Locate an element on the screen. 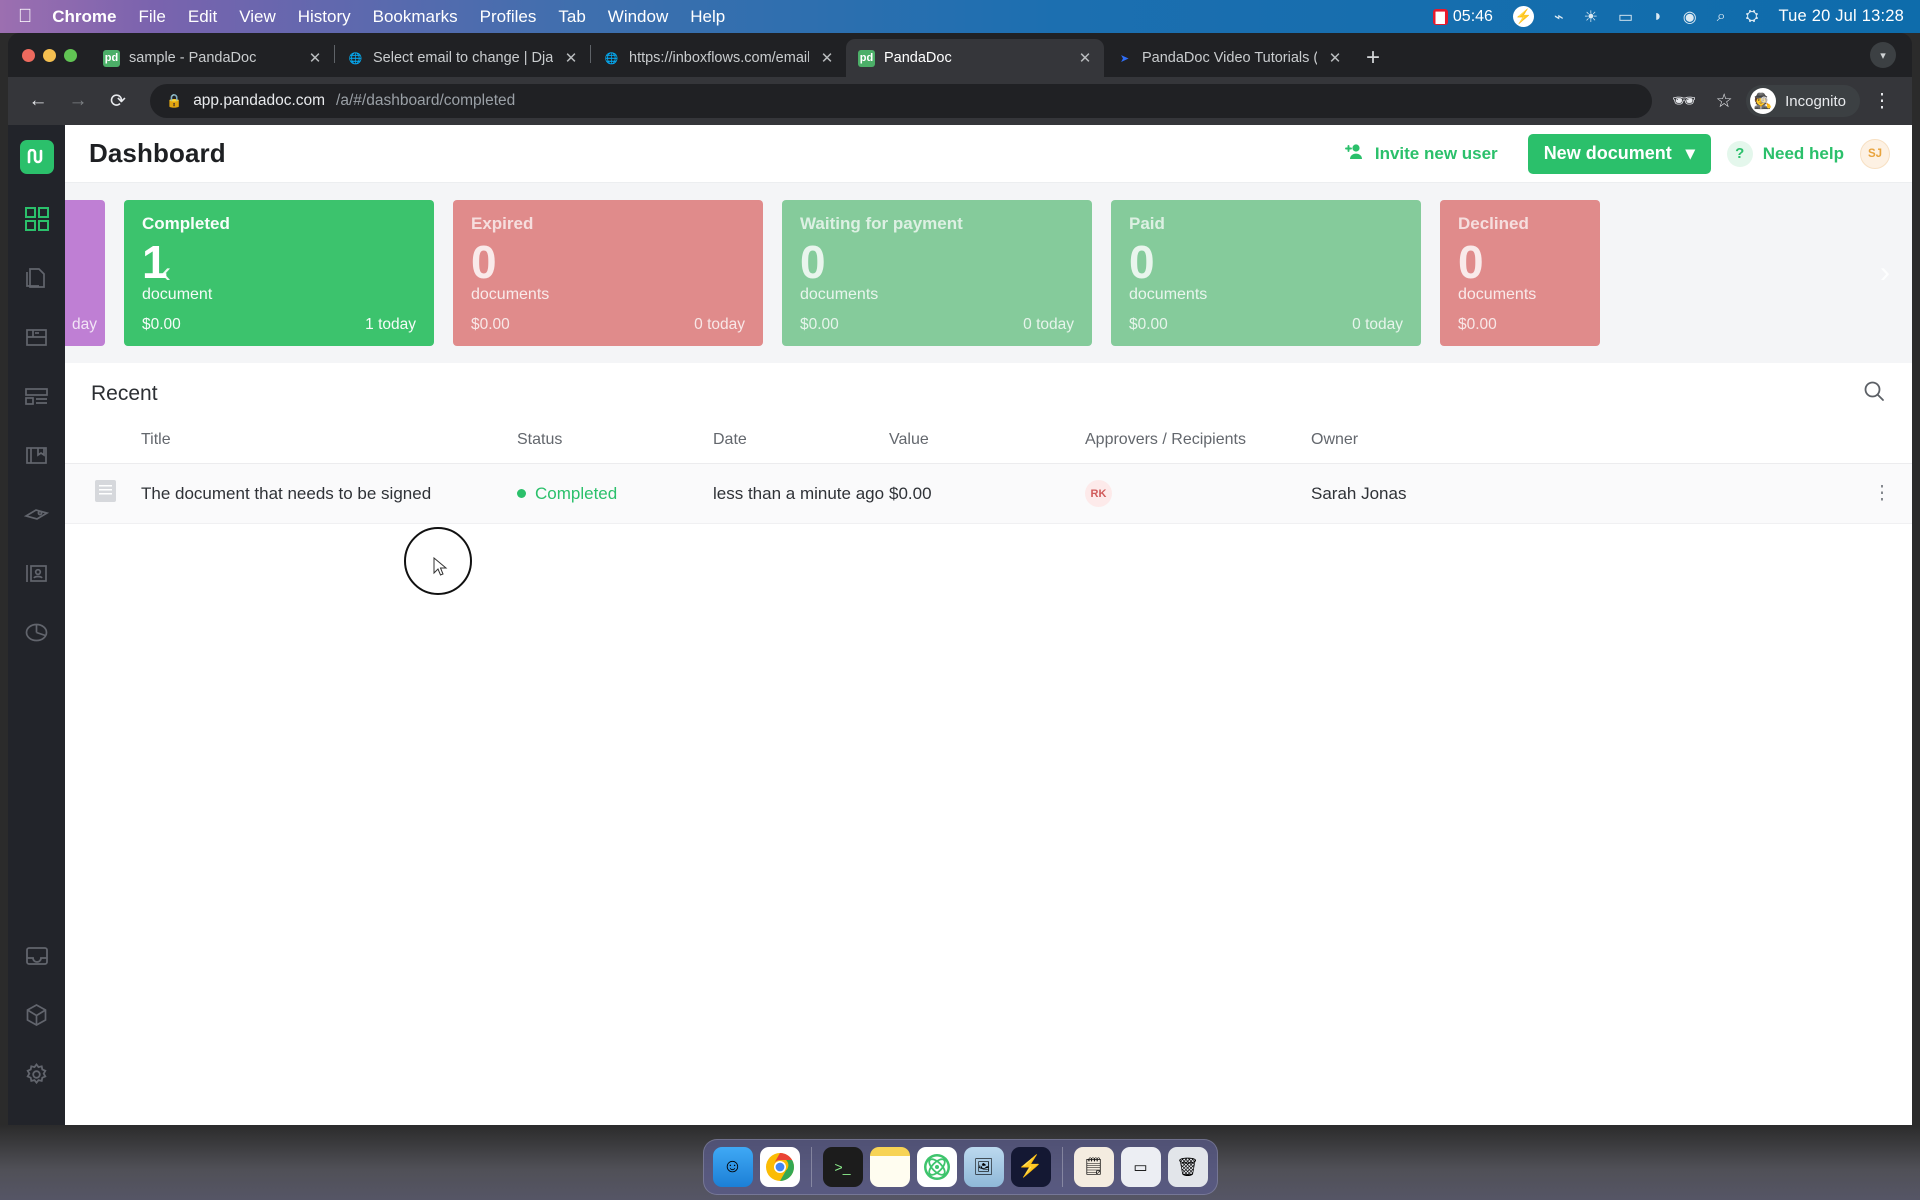 Image resolution: width=1920 pixels, height=1200 pixels. menu-item-profiles: Profiles is located at coordinates (508, 17).